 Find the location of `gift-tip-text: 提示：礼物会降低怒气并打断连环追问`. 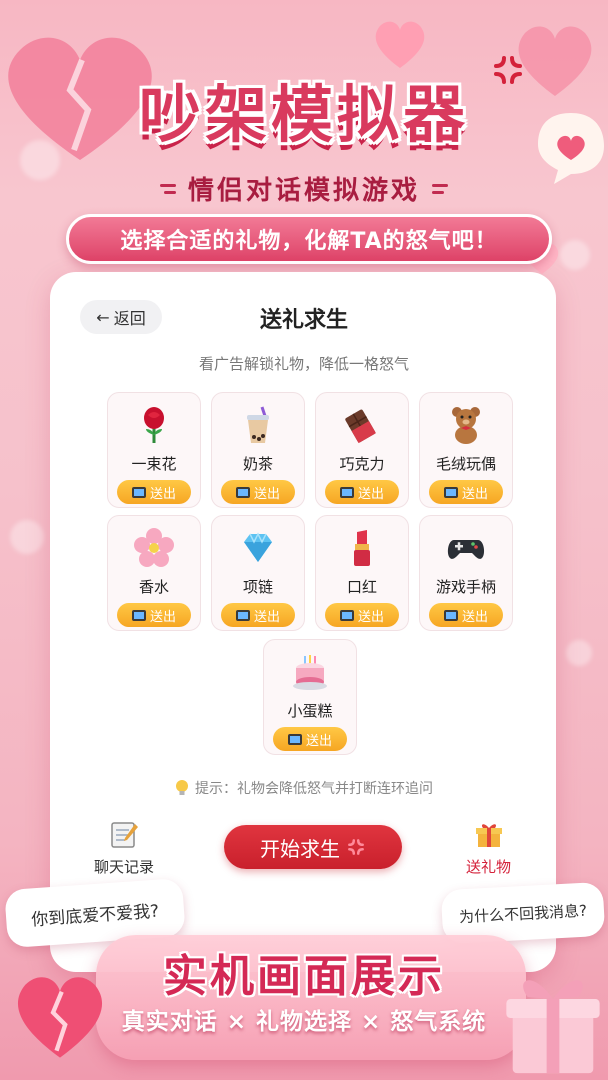

gift-tip-text: 提示：礼物会降低怒气并打断连环追问 is located at coordinates (314, 789).